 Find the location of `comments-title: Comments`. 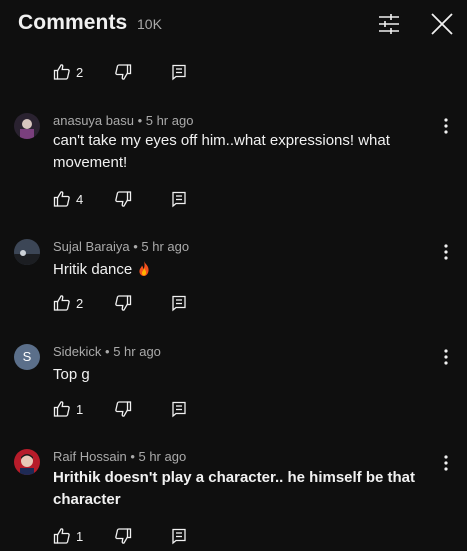

comments-title: Comments is located at coordinates (73, 22).